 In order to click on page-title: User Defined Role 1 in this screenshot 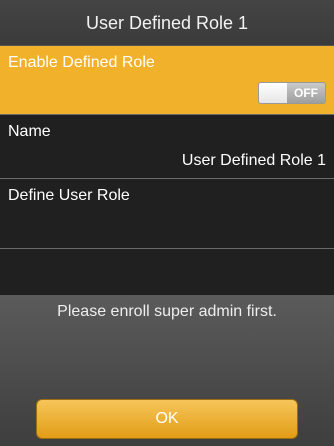, I will do `click(167, 23)`.